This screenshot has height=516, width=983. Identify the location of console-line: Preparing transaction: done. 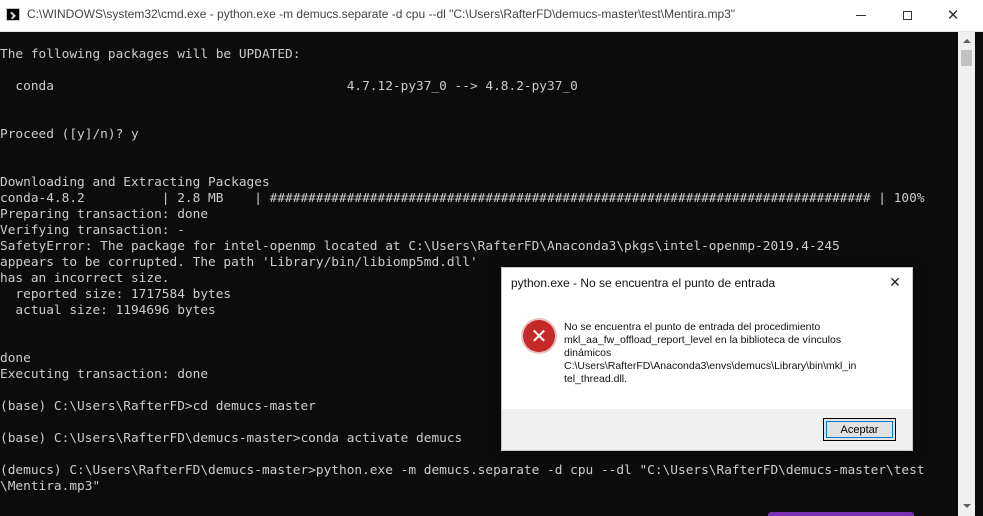
(104, 214).